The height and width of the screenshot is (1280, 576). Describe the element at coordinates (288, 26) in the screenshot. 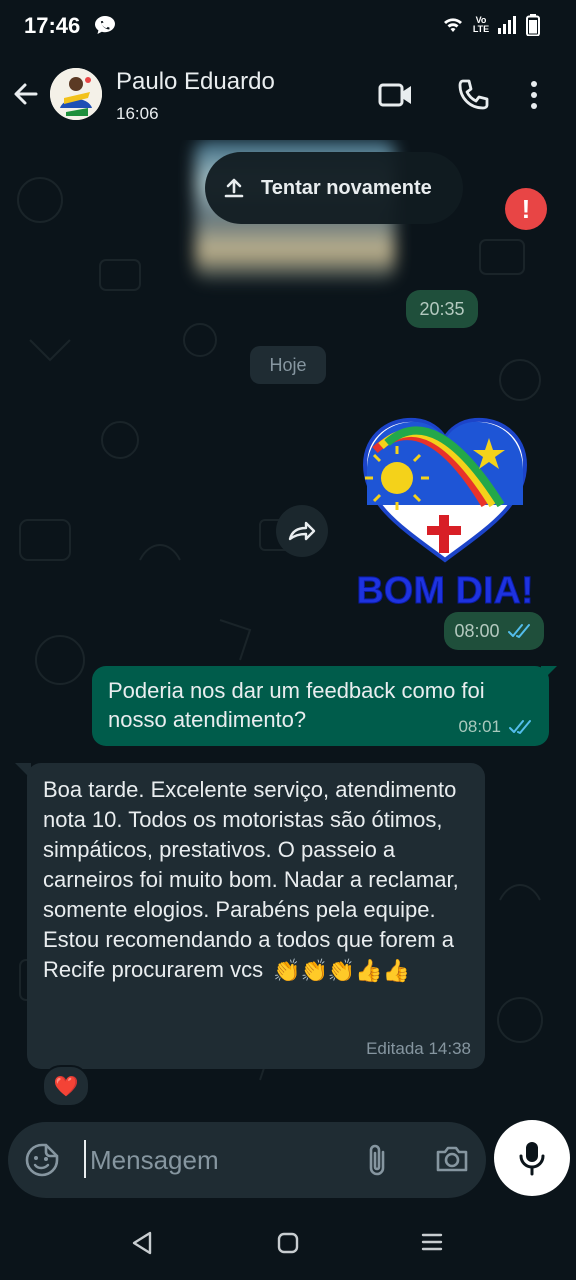

I see `status-bar: 17:46 Vo LTE` at that location.